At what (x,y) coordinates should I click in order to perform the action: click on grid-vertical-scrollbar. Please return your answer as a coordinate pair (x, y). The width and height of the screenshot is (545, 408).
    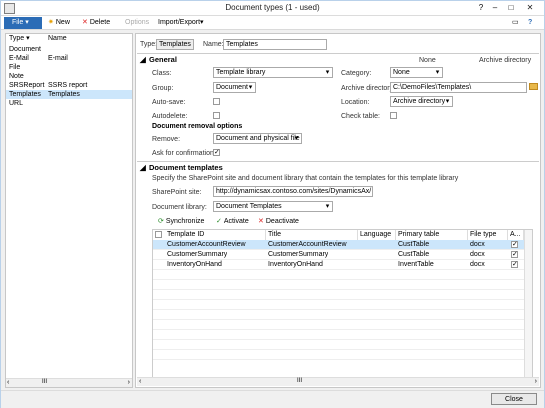
    Looking at the image, I should click on (528, 304).